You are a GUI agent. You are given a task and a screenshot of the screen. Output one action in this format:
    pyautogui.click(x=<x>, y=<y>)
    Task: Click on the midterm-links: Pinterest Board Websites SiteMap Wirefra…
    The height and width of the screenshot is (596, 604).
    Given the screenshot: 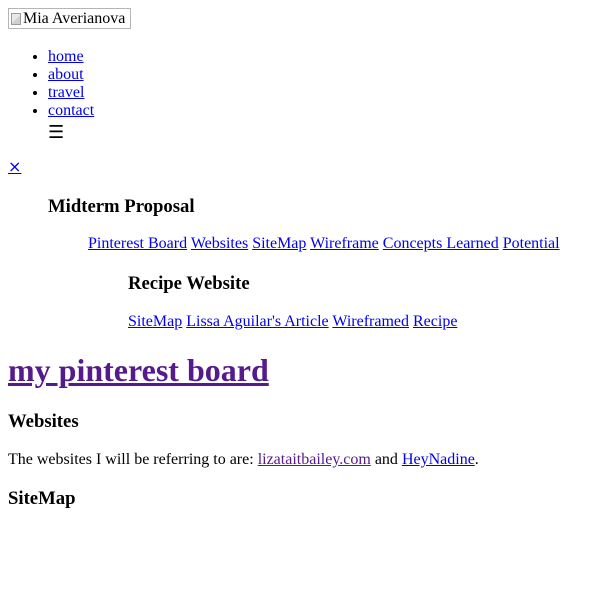 What is the action you would take?
    pyautogui.click(x=324, y=244)
    